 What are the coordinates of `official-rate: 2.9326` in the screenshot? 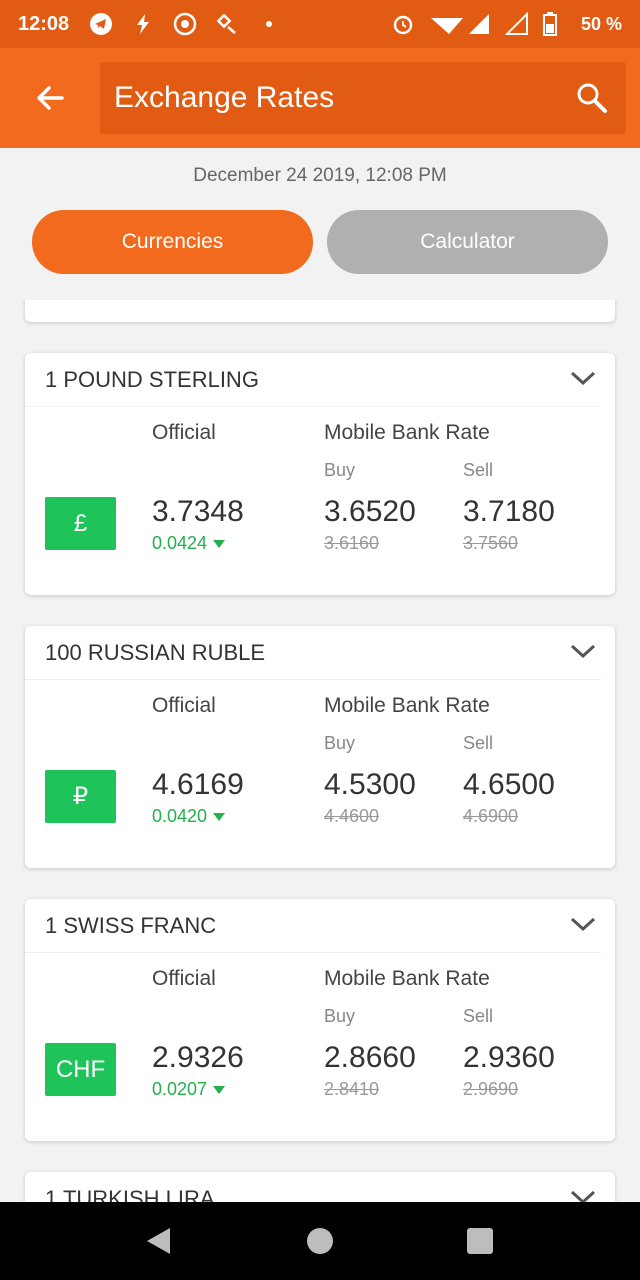 It's located at (198, 1057).